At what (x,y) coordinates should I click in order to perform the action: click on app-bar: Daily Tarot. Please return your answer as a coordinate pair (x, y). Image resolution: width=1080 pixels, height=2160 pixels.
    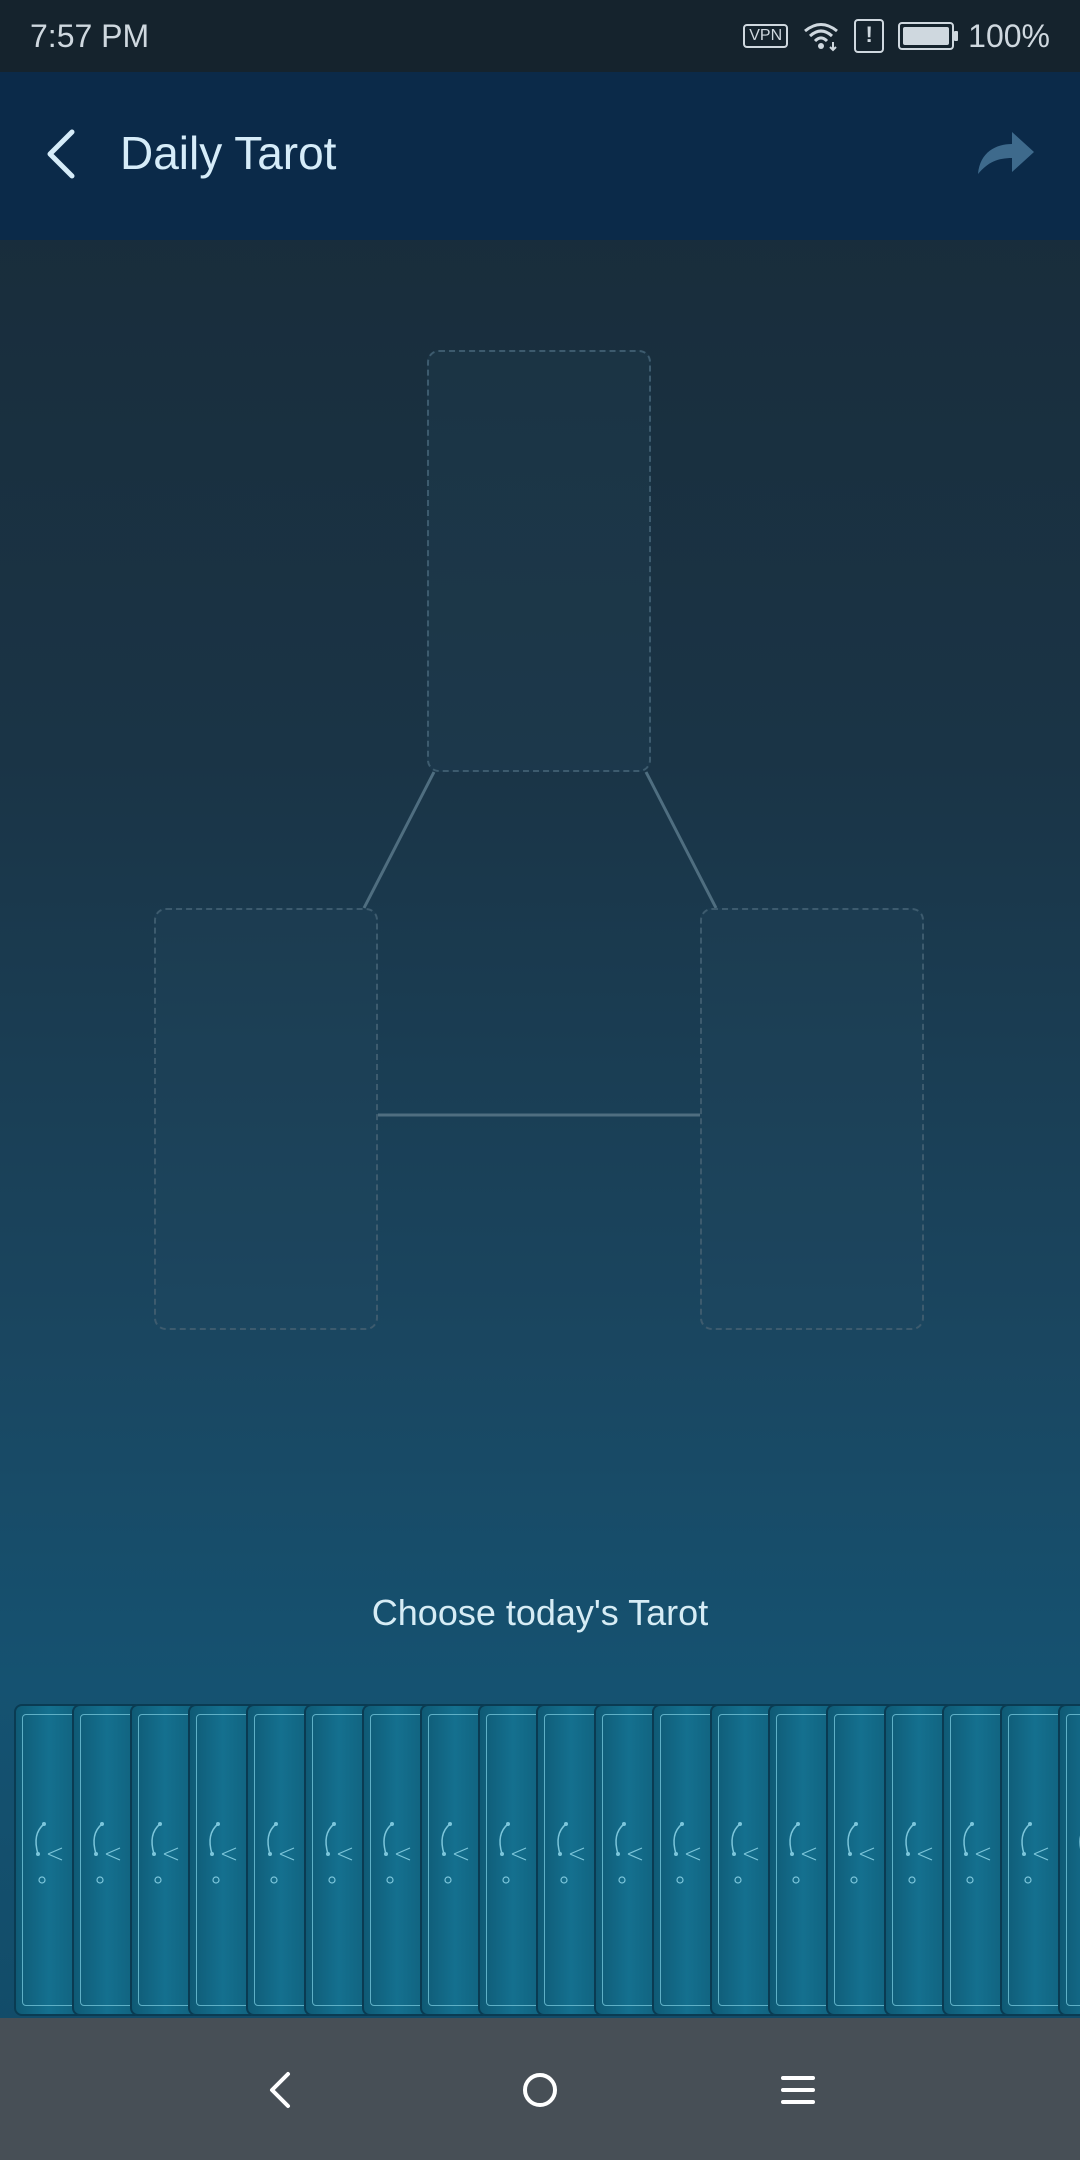
    Looking at the image, I should click on (540, 156).